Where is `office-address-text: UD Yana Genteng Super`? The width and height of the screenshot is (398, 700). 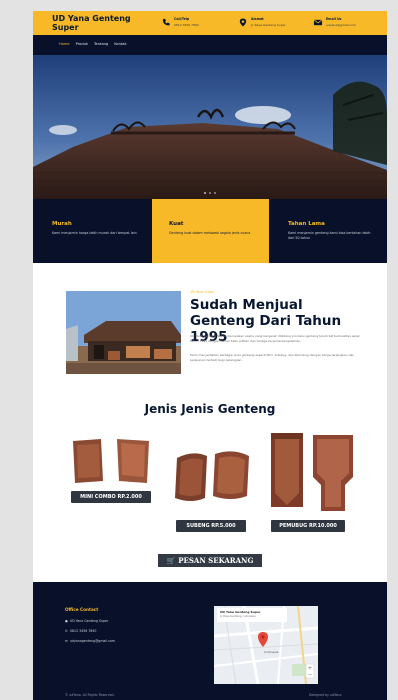
office-address-text: UD Yana Genteng Super is located at coordinates (89, 621).